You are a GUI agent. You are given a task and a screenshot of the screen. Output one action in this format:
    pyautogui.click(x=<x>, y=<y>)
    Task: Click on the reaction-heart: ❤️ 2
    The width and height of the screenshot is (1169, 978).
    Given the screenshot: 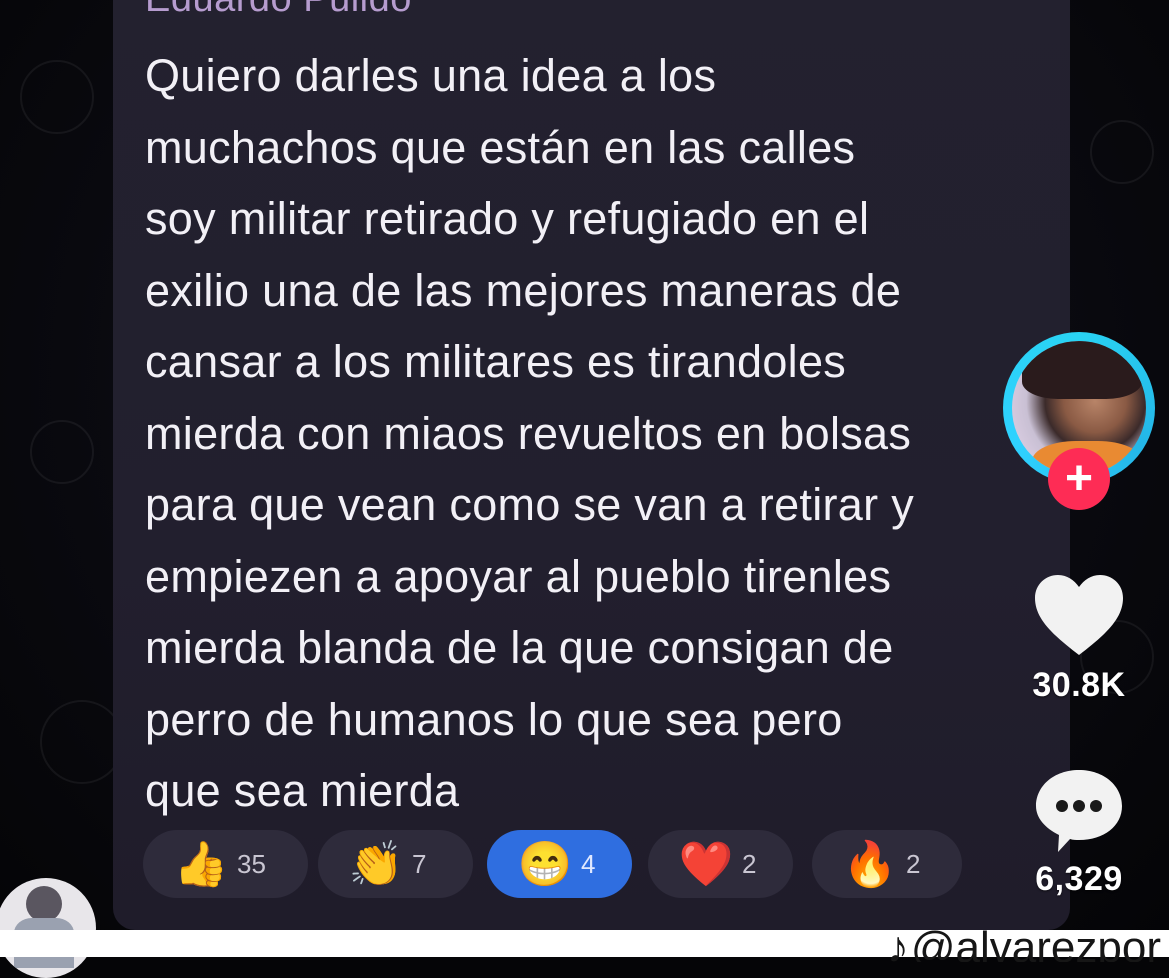 What is the action you would take?
    pyautogui.click(x=720, y=864)
    